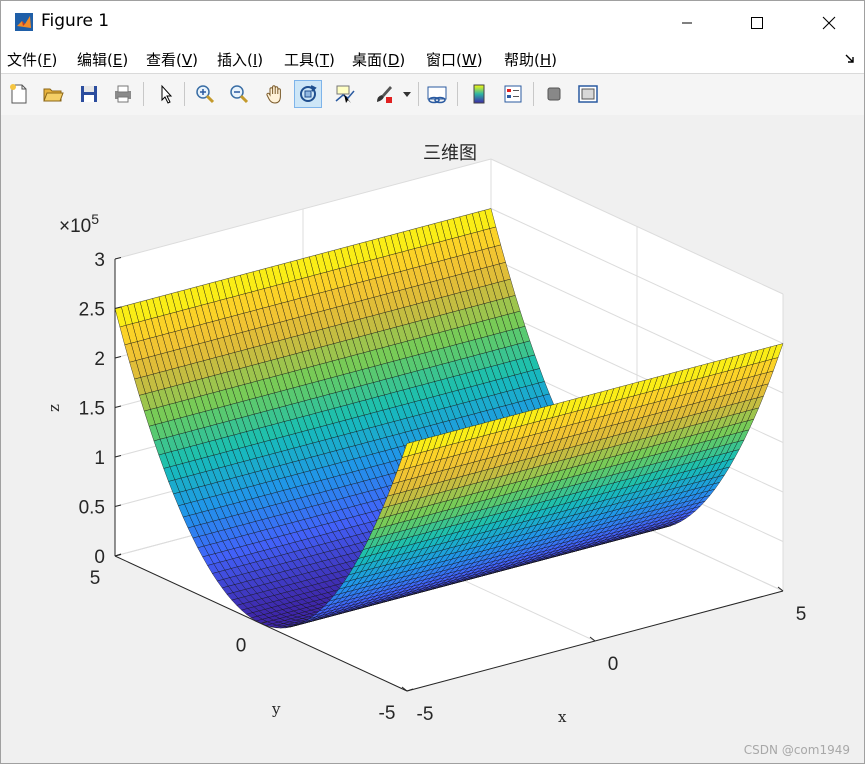  I want to click on menu-edit-key: E, so click(117, 60).